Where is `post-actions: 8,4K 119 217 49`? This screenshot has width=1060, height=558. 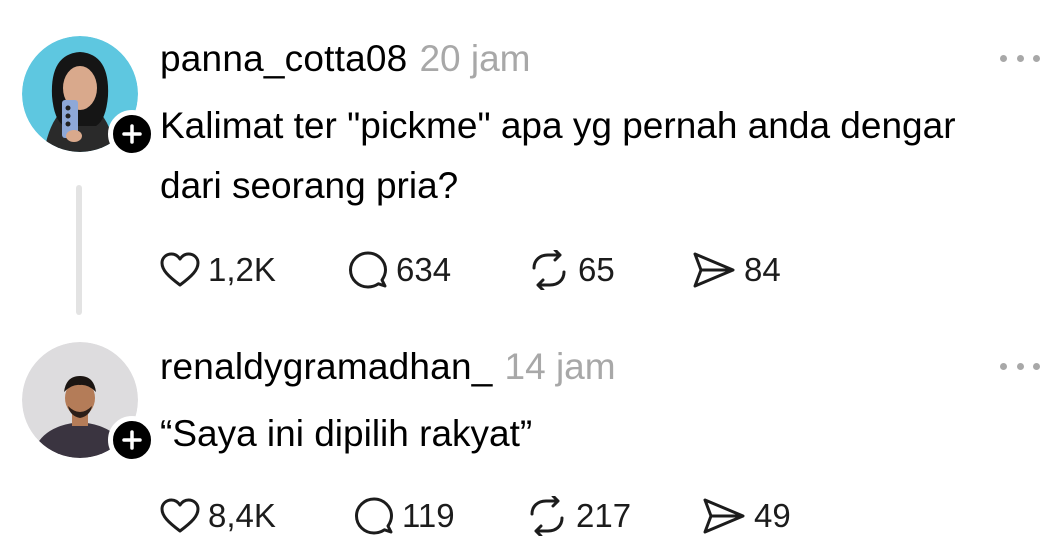 post-actions: 8,4K 119 217 49 is located at coordinates (491, 516).